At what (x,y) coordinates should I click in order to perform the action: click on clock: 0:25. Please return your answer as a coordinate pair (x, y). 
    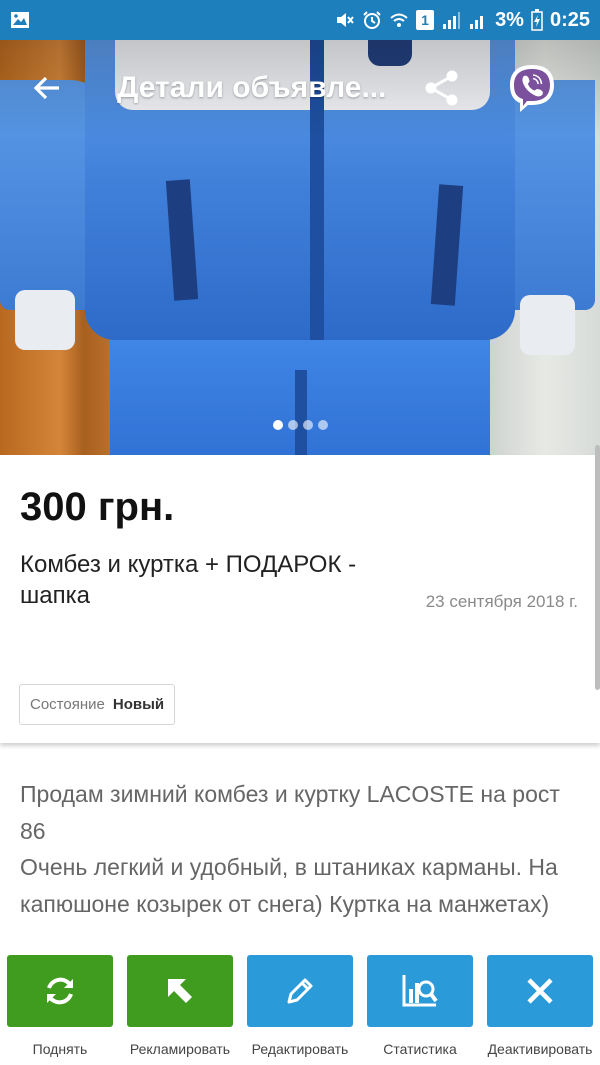
    Looking at the image, I should click on (569, 19).